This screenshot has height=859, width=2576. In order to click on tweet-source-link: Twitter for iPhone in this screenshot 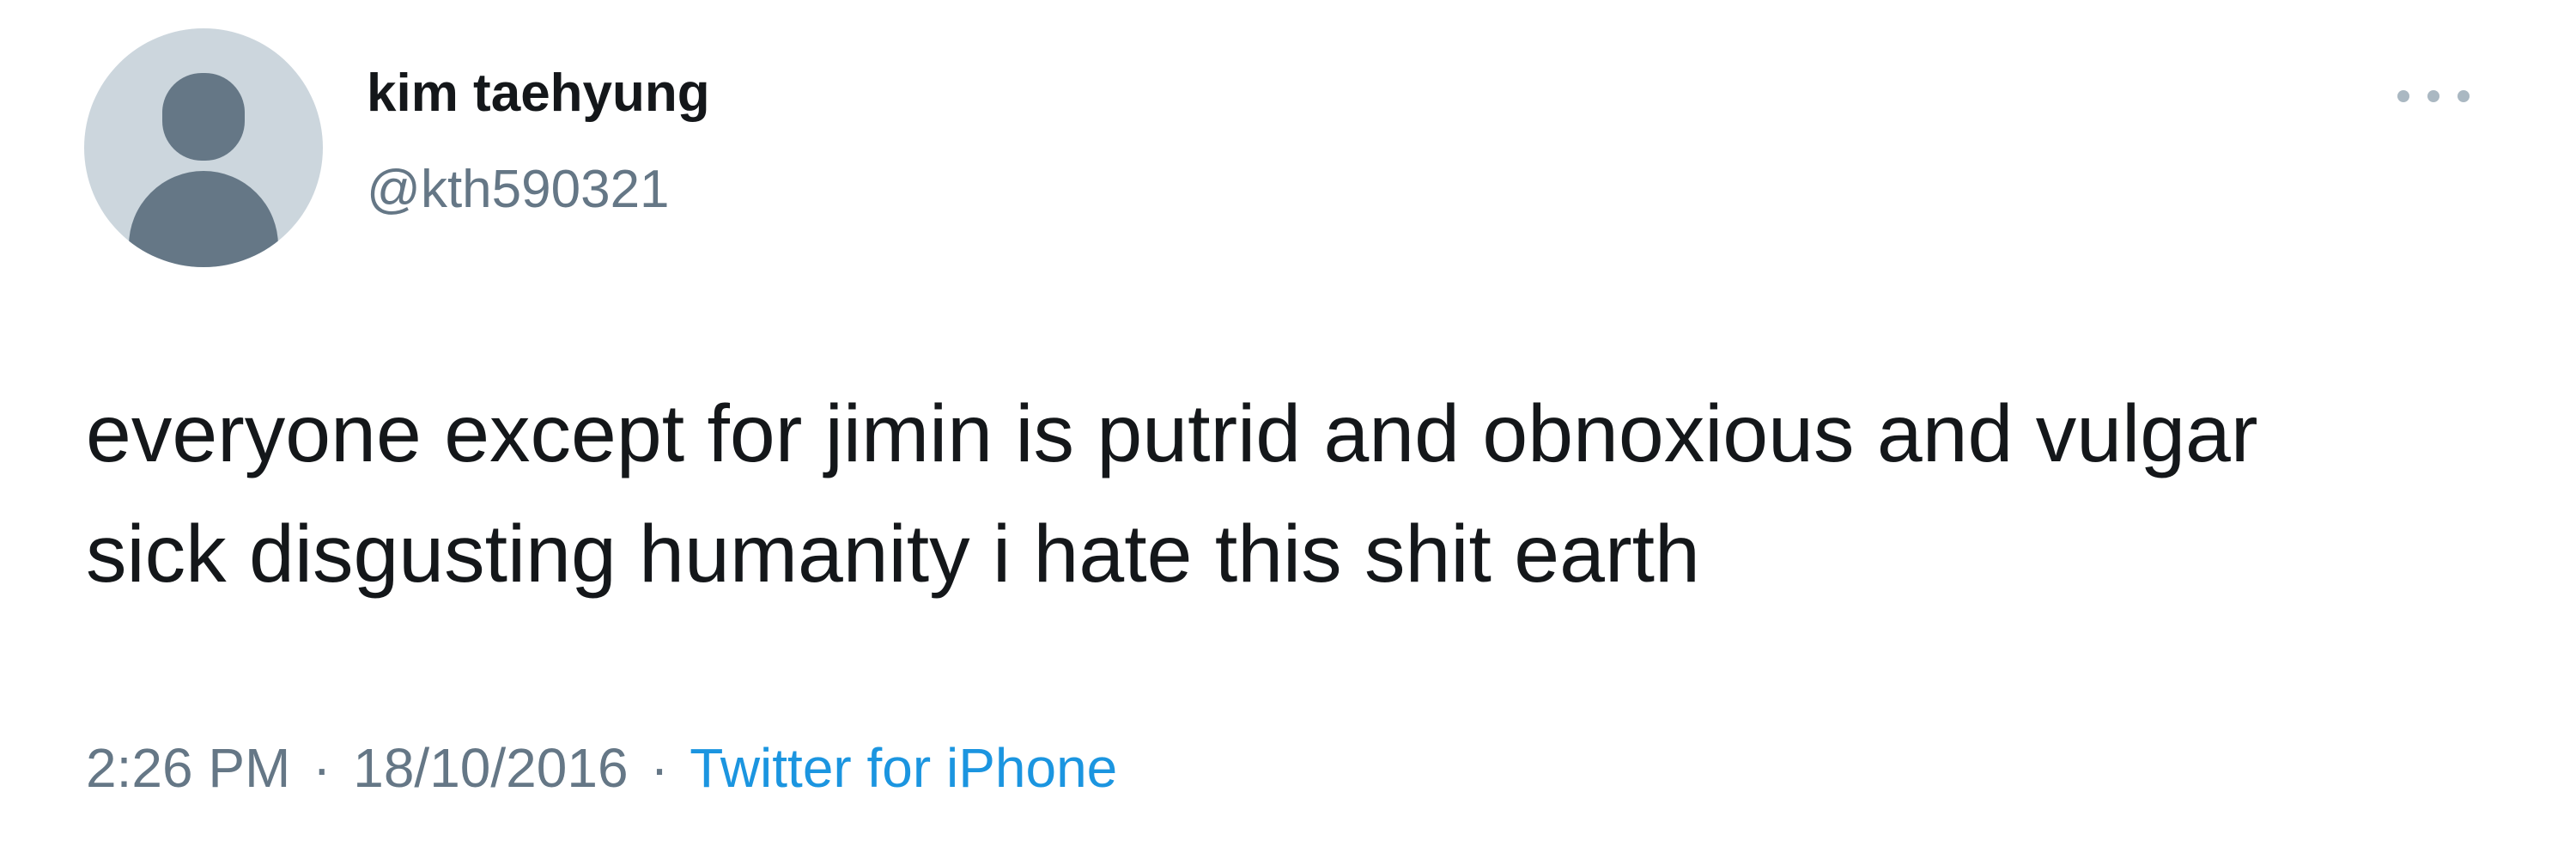, I will do `click(903, 768)`.